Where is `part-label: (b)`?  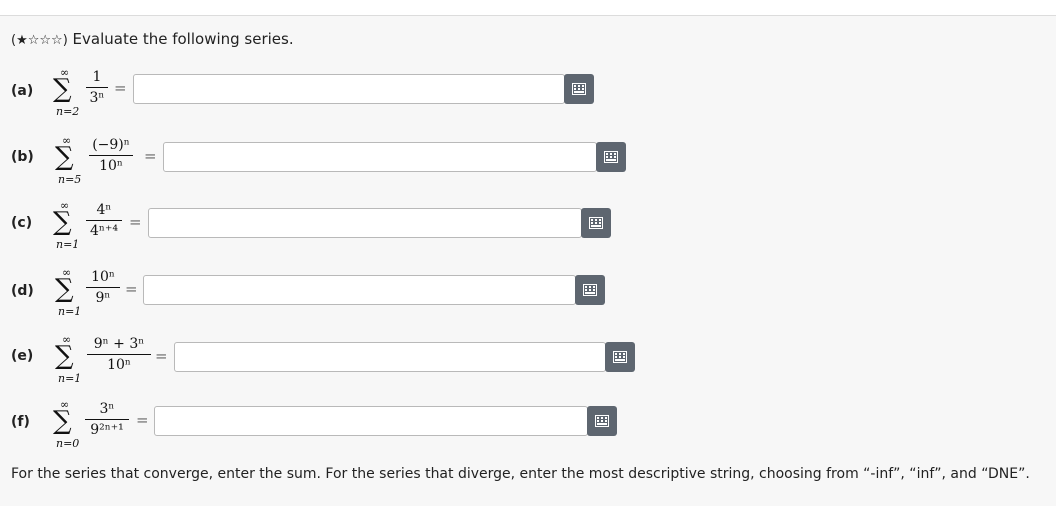
part-label: (b) is located at coordinates (22, 157).